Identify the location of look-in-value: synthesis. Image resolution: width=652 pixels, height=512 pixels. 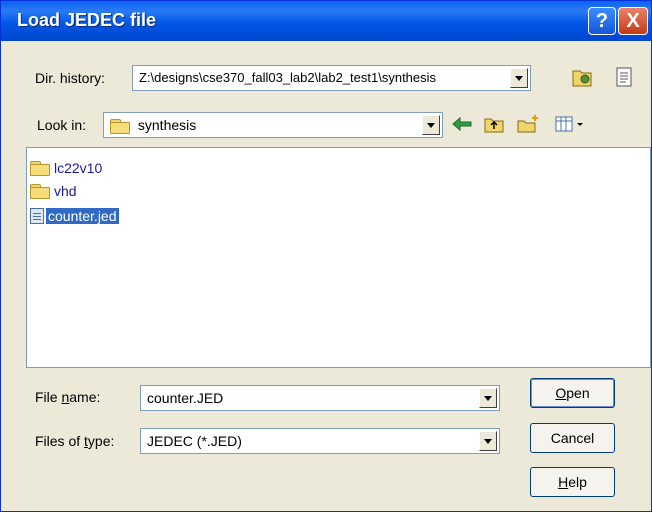
(167, 125).